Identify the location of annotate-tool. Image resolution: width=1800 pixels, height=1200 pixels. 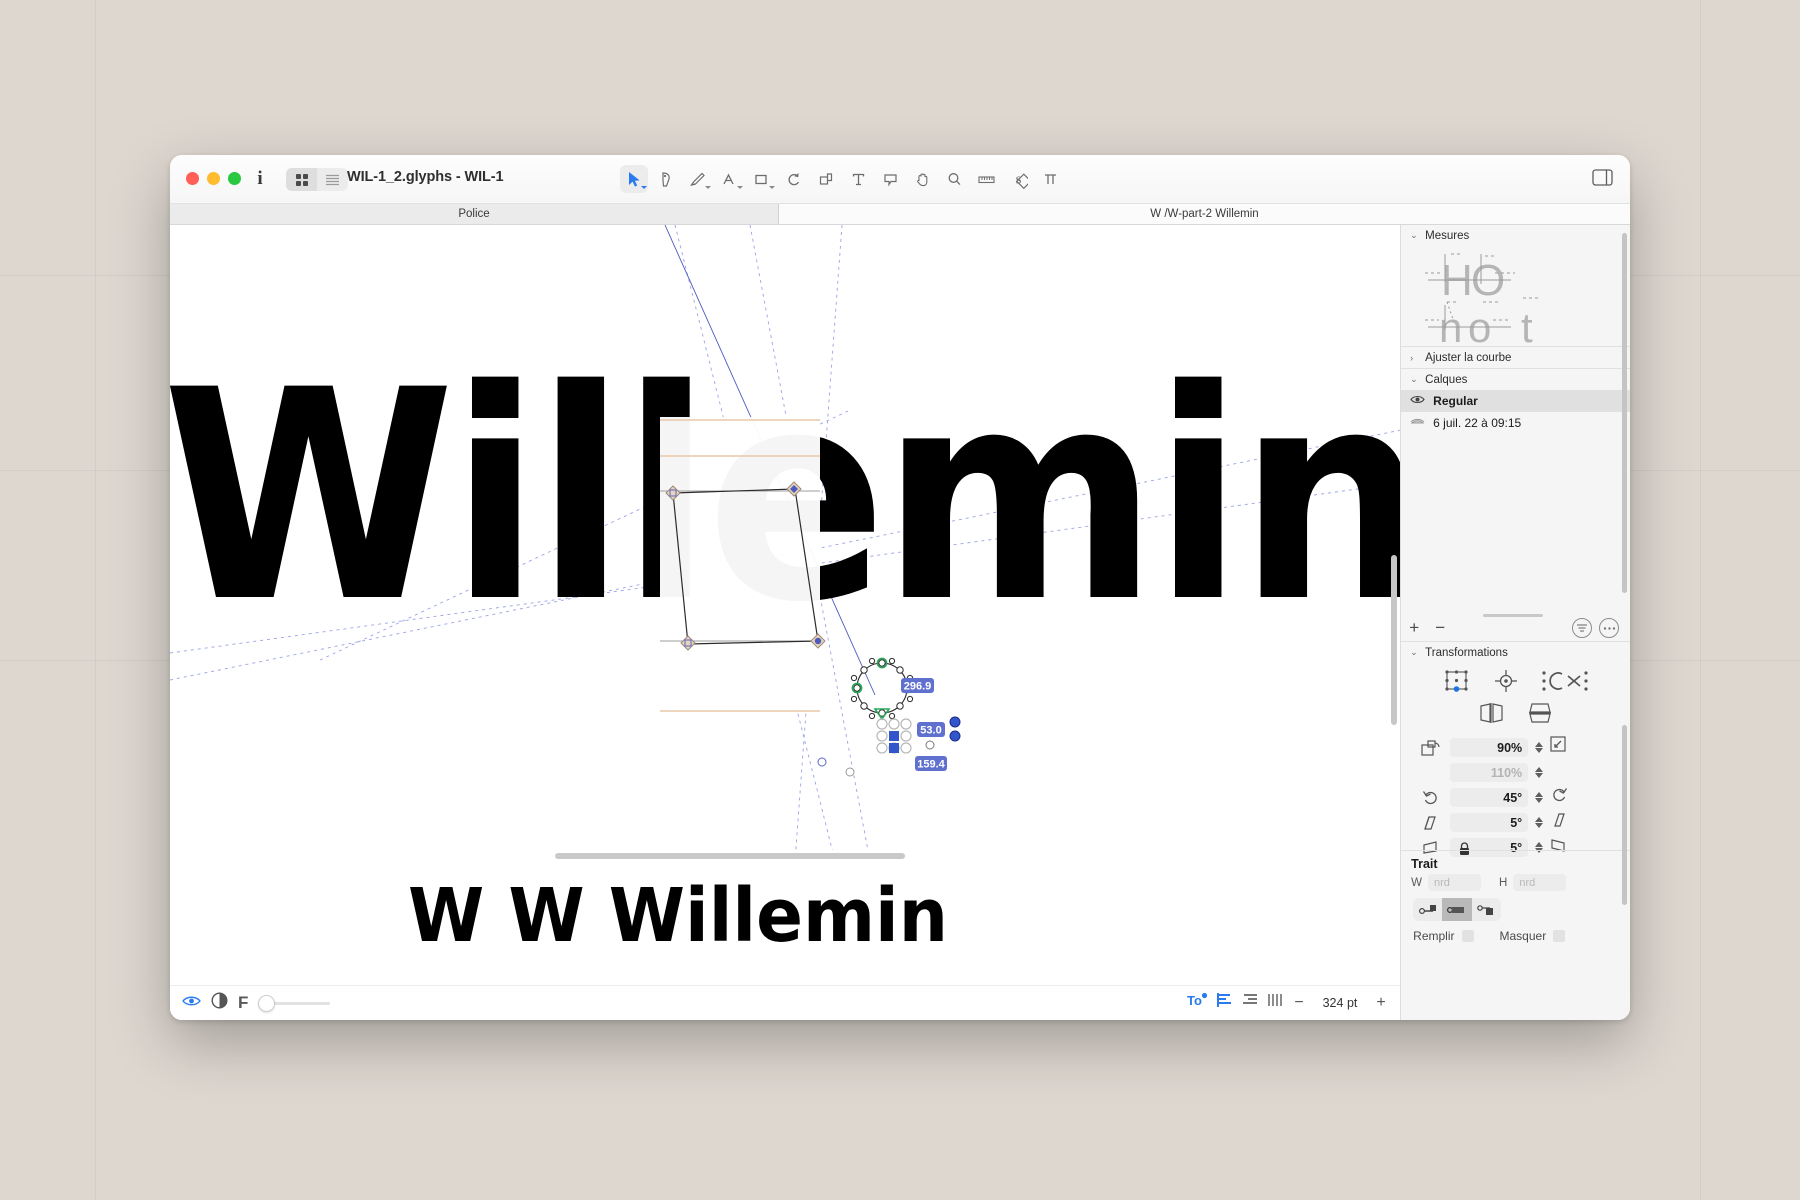
(890, 179).